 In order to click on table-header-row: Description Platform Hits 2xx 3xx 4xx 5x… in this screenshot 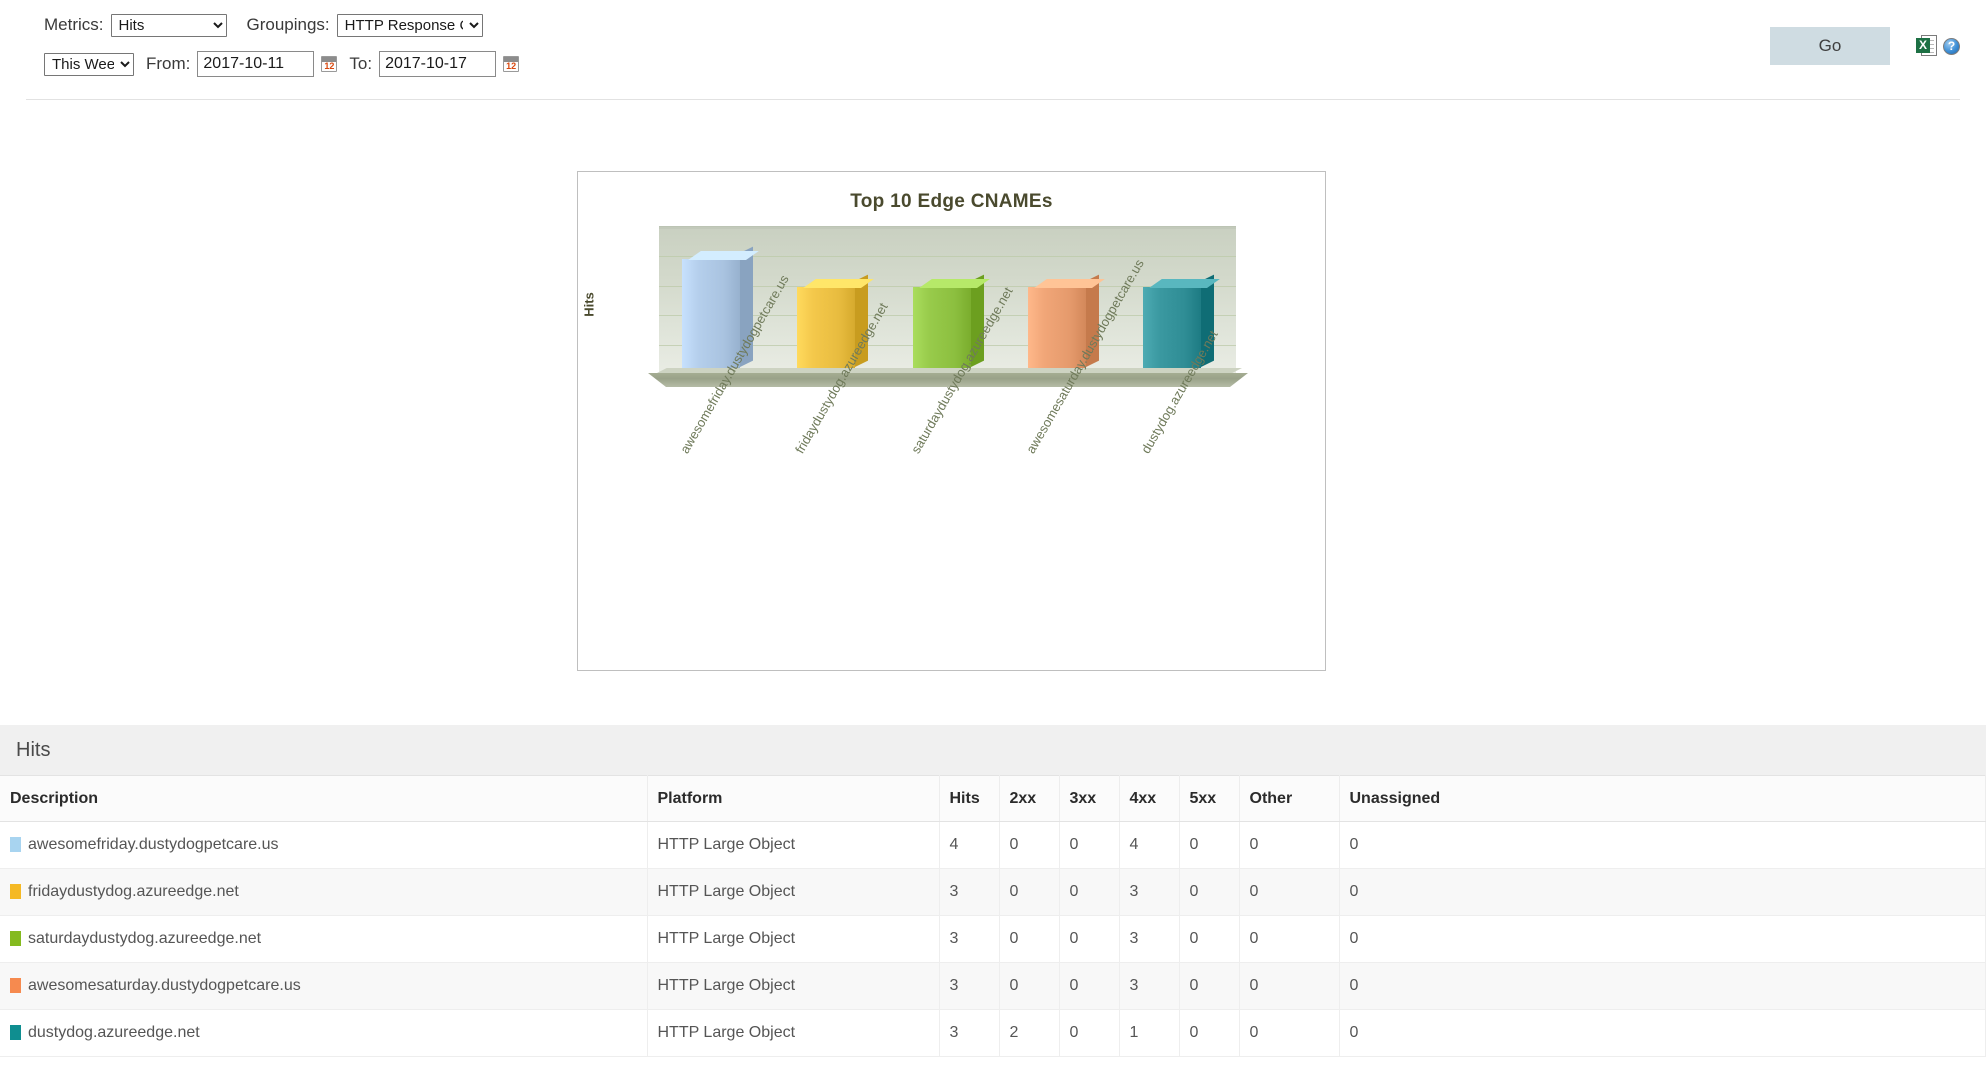, I will do `click(993, 798)`.